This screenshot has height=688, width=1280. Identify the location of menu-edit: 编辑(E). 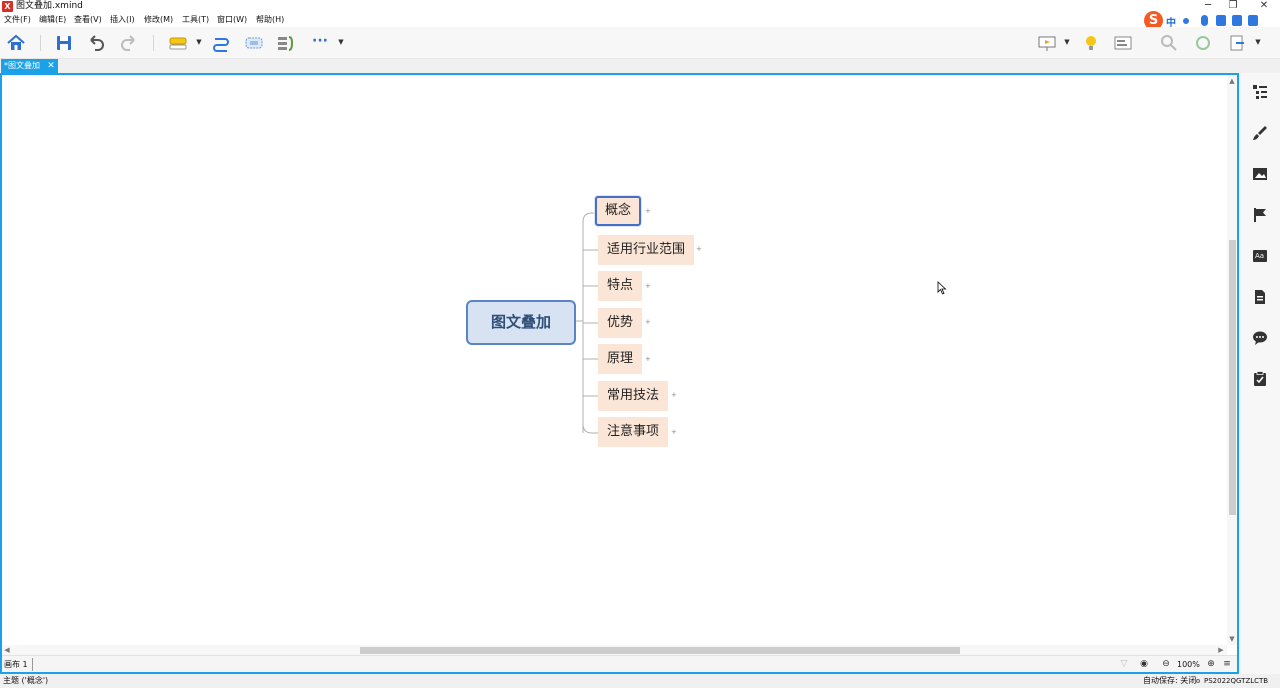
(52, 20).